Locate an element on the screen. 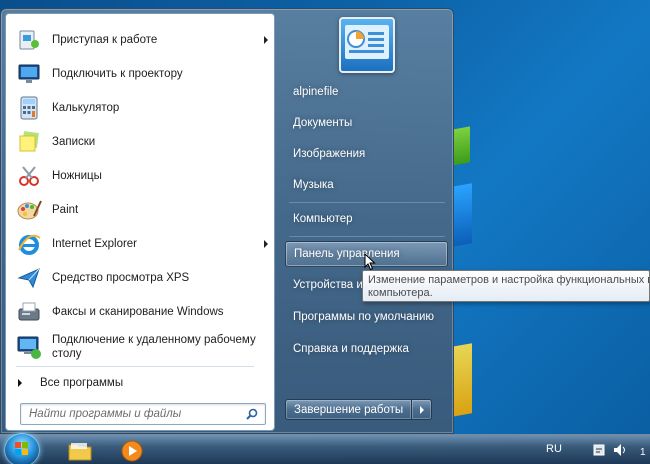  right-item-documents: Документы is located at coordinates (366, 123).